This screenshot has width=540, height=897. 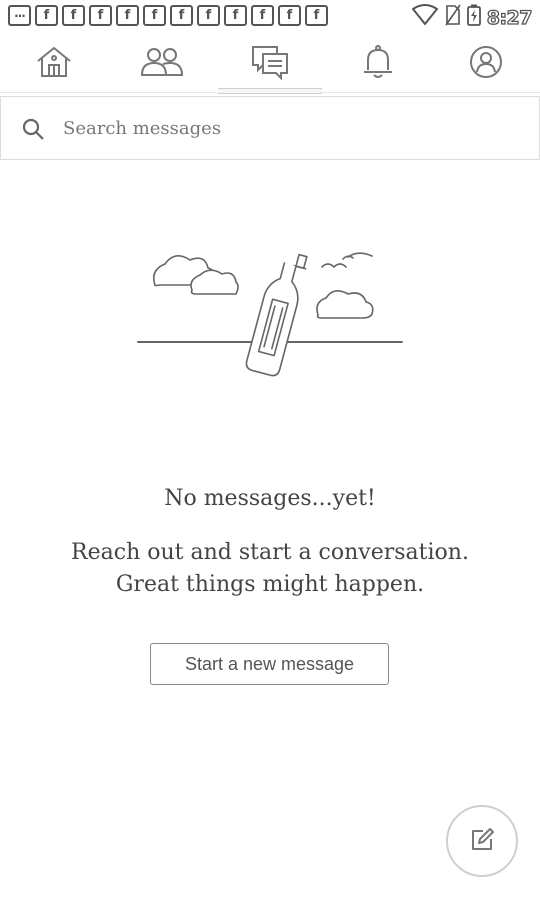 I want to click on tab-profile, so click(x=486, y=62).